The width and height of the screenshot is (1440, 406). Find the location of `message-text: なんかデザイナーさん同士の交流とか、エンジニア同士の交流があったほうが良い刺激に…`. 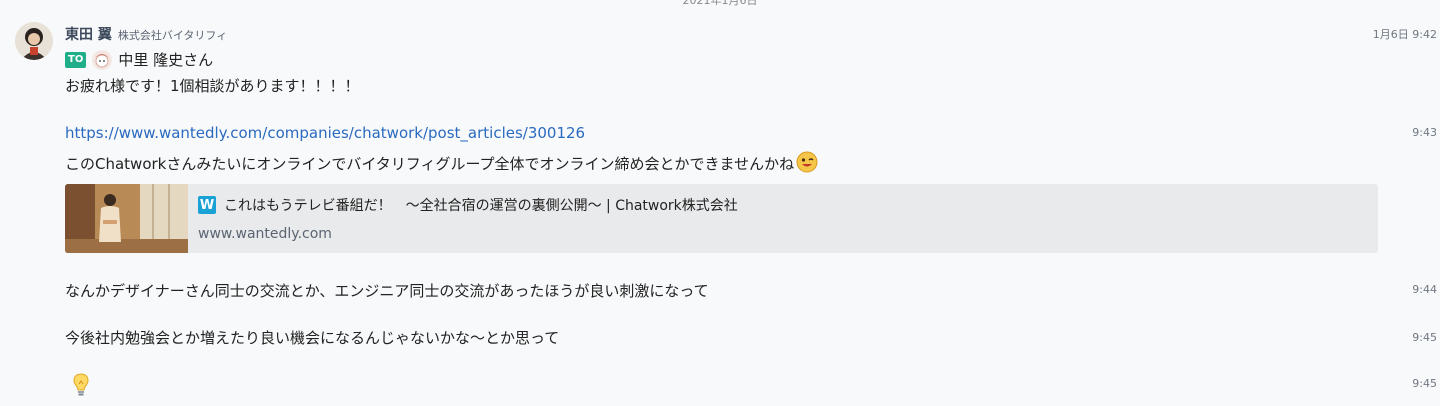

message-text: なんかデザイナーさん同士の交流とか、エンジニア同士の交流があったほうが良い刺激に… is located at coordinates (387, 291).